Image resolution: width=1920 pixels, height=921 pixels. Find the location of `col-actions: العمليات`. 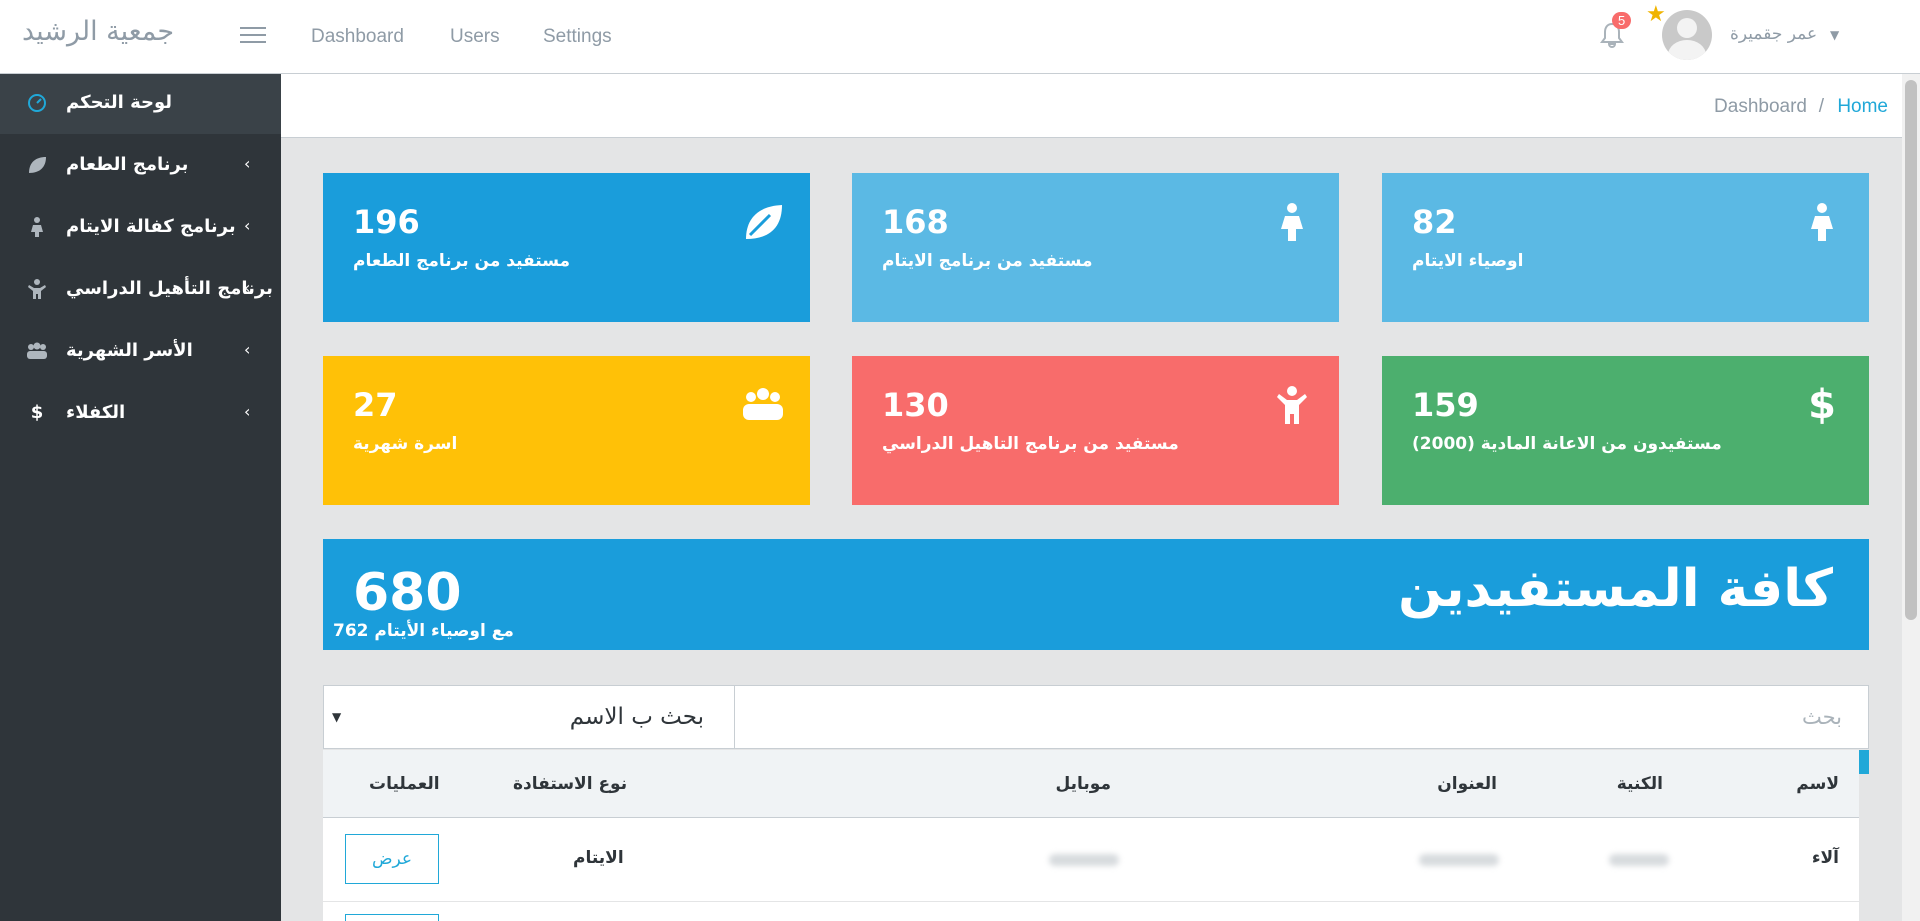

col-actions: العمليات is located at coordinates (404, 784).